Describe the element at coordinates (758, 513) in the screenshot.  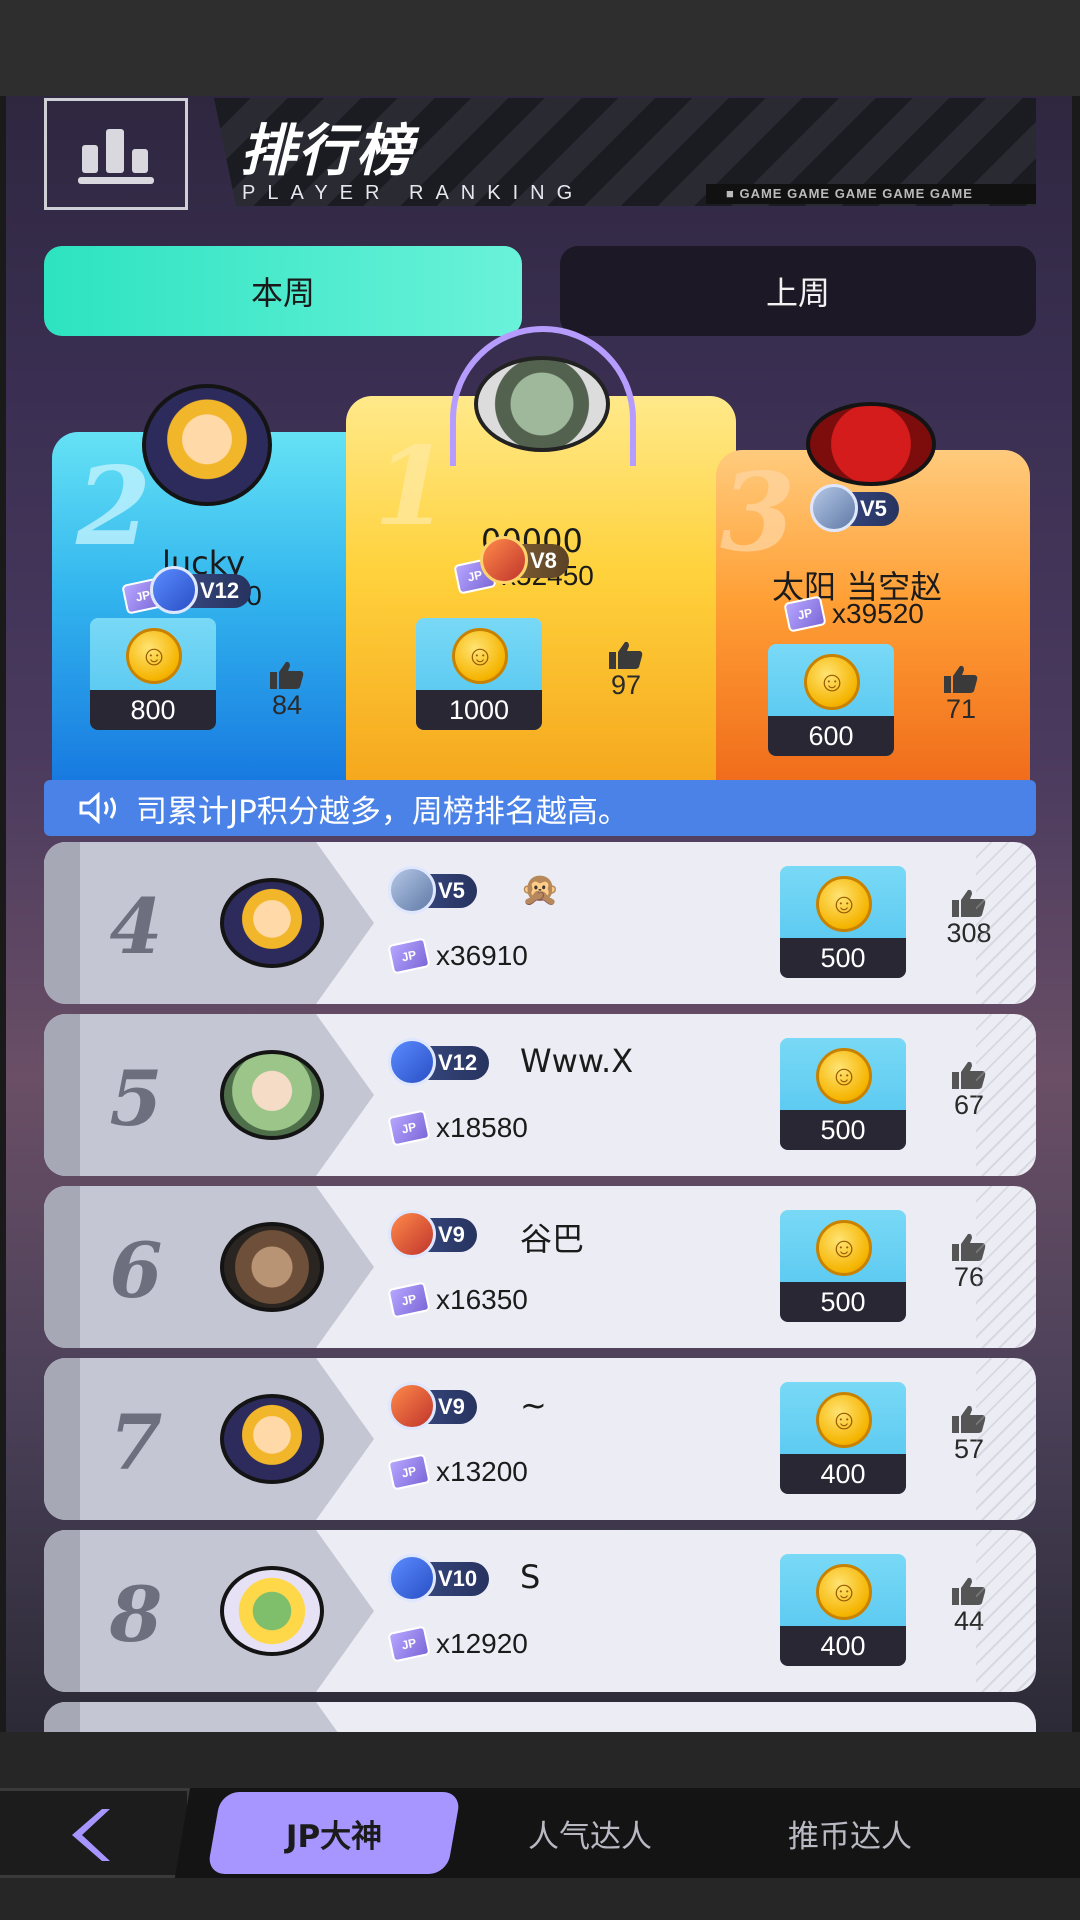
I see `podium-rank: 3` at that location.